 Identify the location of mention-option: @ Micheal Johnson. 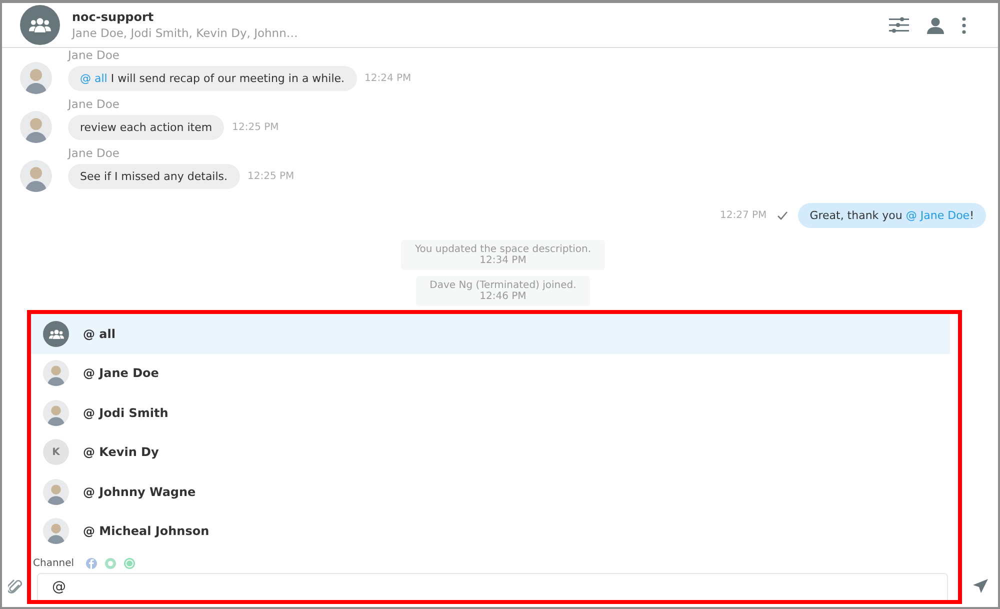
(490, 531).